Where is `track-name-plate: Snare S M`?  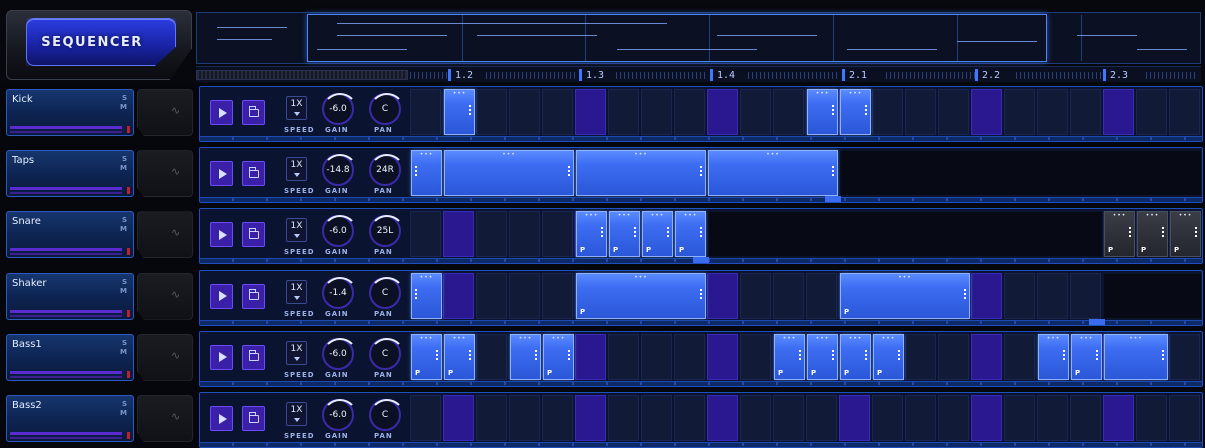
track-name-plate: Snare S M is located at coordinates (70, 235).